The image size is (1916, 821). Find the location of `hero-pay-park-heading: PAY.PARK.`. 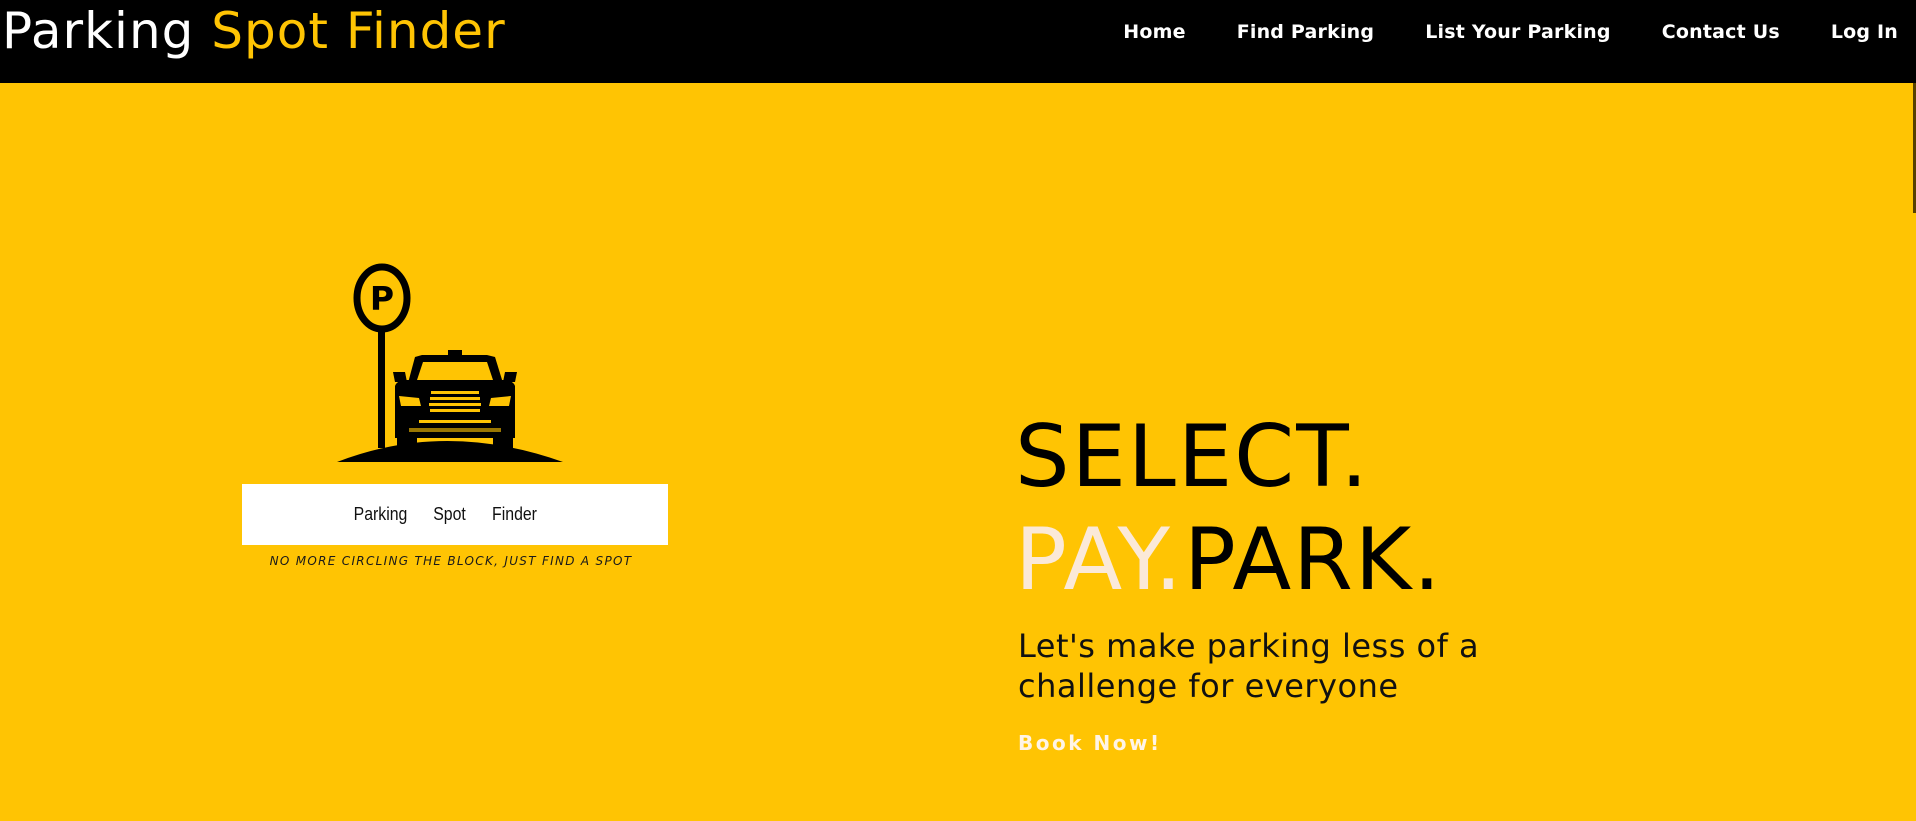

hero-pay-park-heading: PAY.PARK. is located at coordinates (1229, 560).